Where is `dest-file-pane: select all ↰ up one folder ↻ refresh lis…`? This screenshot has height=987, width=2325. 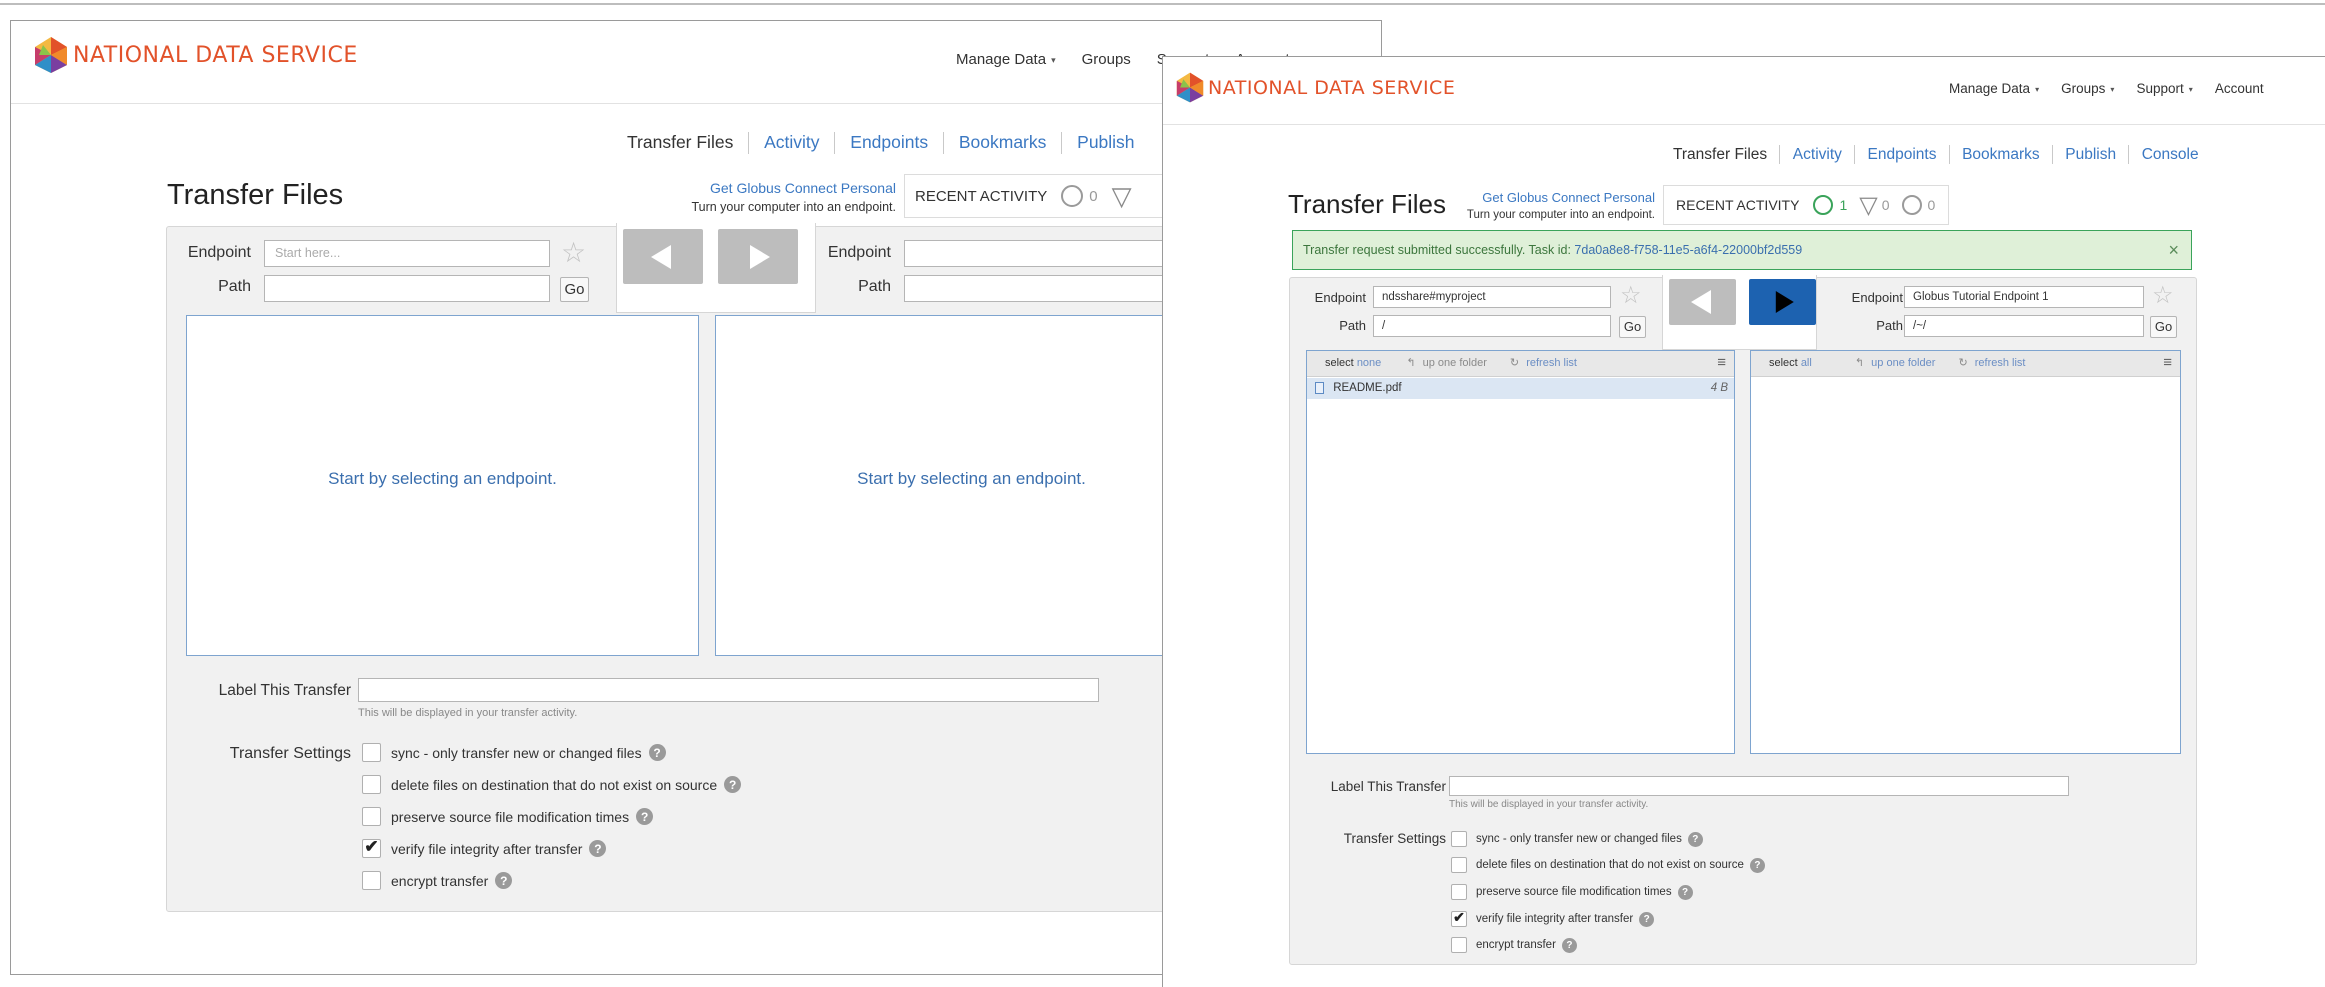 dest-file-pane: select all ↰ up one folder ↻ refresh lis… is located at coordinates (1965, 552).